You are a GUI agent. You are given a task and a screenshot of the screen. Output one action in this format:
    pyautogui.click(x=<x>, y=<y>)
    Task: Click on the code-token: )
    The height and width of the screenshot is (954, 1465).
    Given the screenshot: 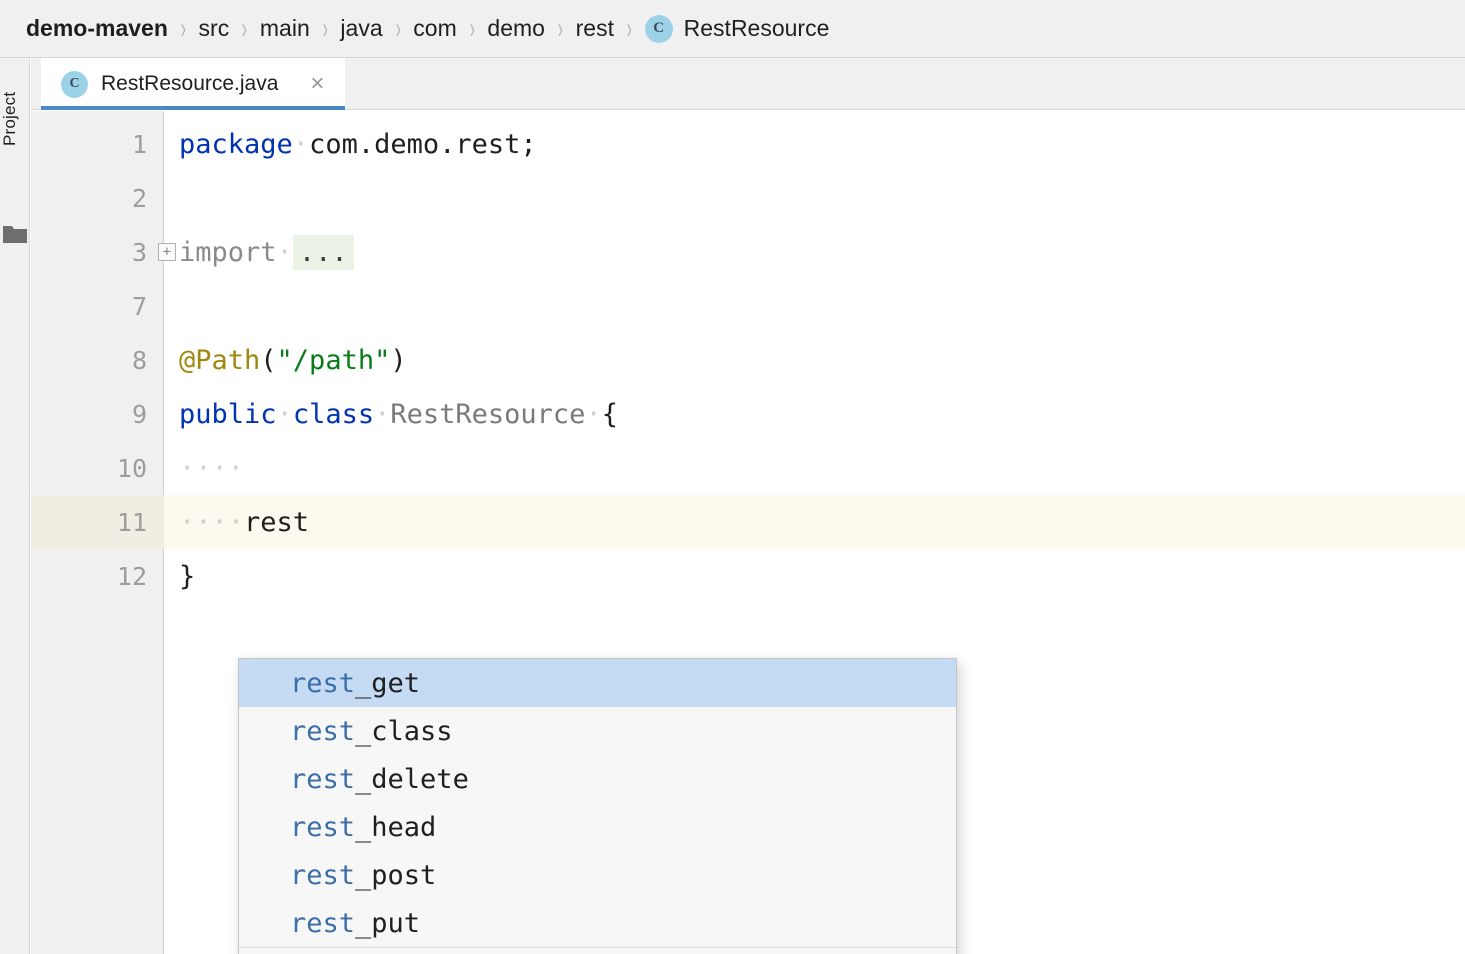 What is the action you would take?
    pyautogui.click(x=398, y=360)
    